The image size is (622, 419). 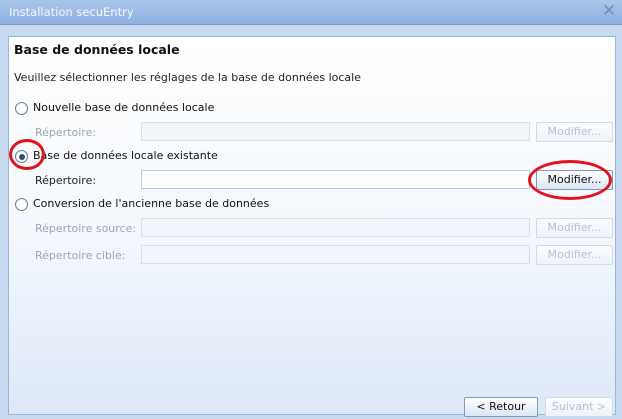 What do you see at coordinates (21, 204) in the screenshot?
I see `radio-convert-database` at bounding box center [21, 204].